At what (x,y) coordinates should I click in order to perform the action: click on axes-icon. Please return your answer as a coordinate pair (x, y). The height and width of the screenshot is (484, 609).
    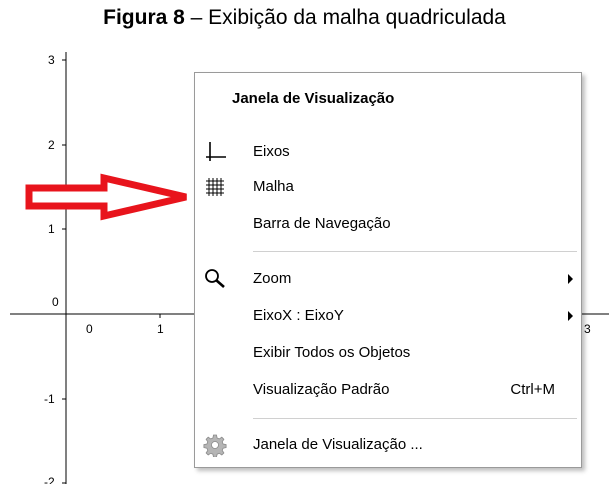
    Looking at the image, I should click on (215, 152).